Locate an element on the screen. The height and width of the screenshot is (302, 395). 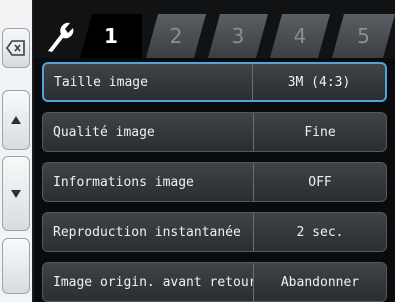
row-label: Image origin. avant retour is located at coordinates (153, 282).